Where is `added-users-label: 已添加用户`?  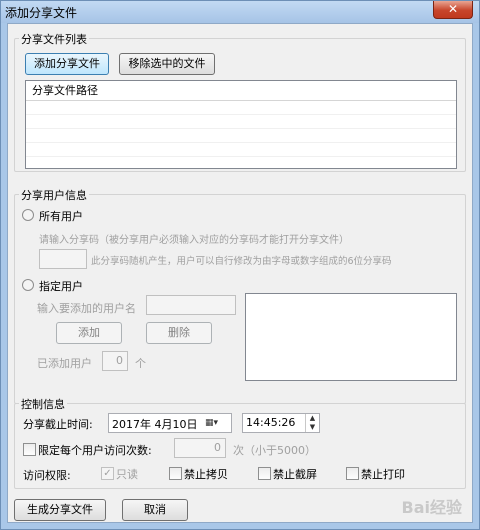
added-users-label: 已添加用户 is located at coordinates (64, 363).